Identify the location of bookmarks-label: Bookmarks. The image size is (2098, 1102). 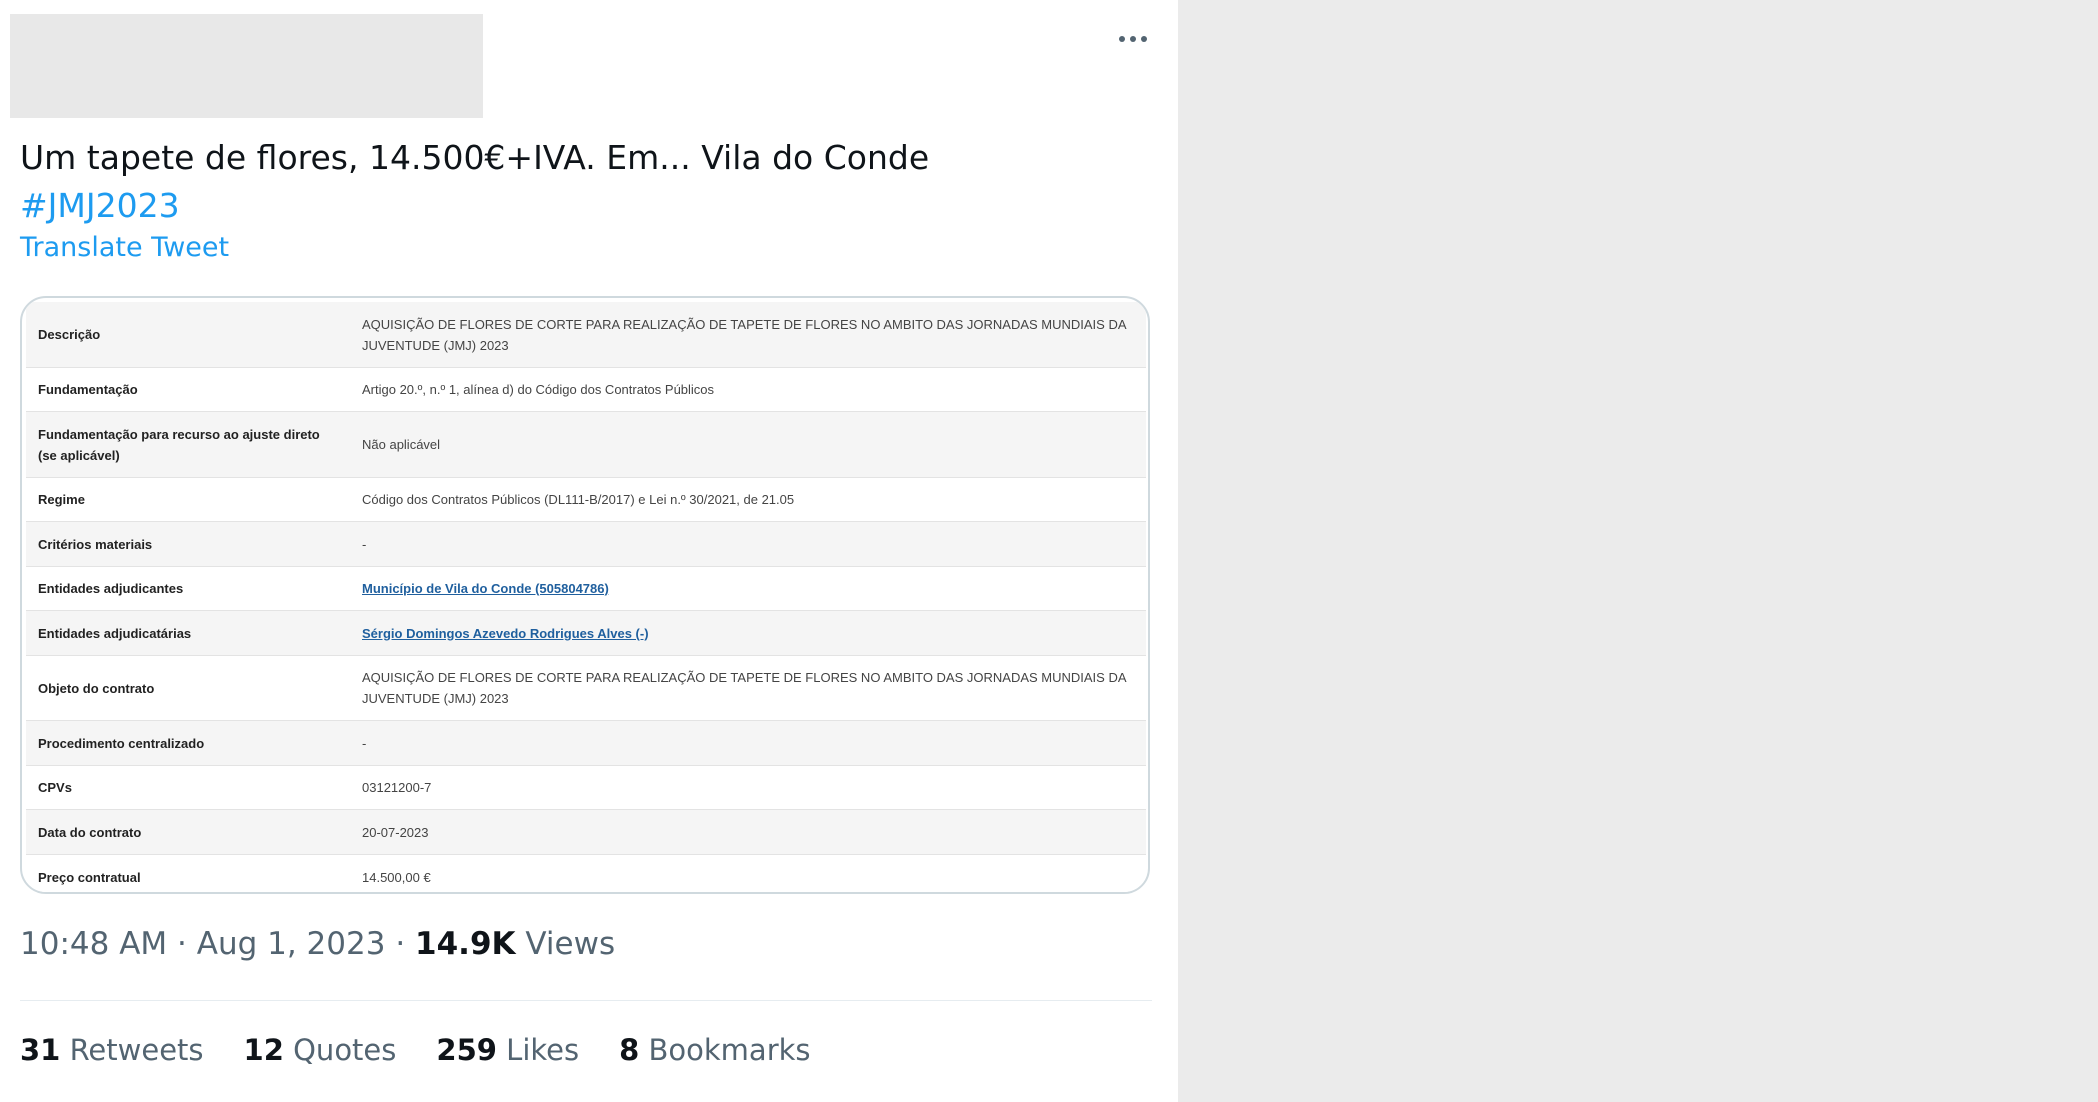
(729, 1050).